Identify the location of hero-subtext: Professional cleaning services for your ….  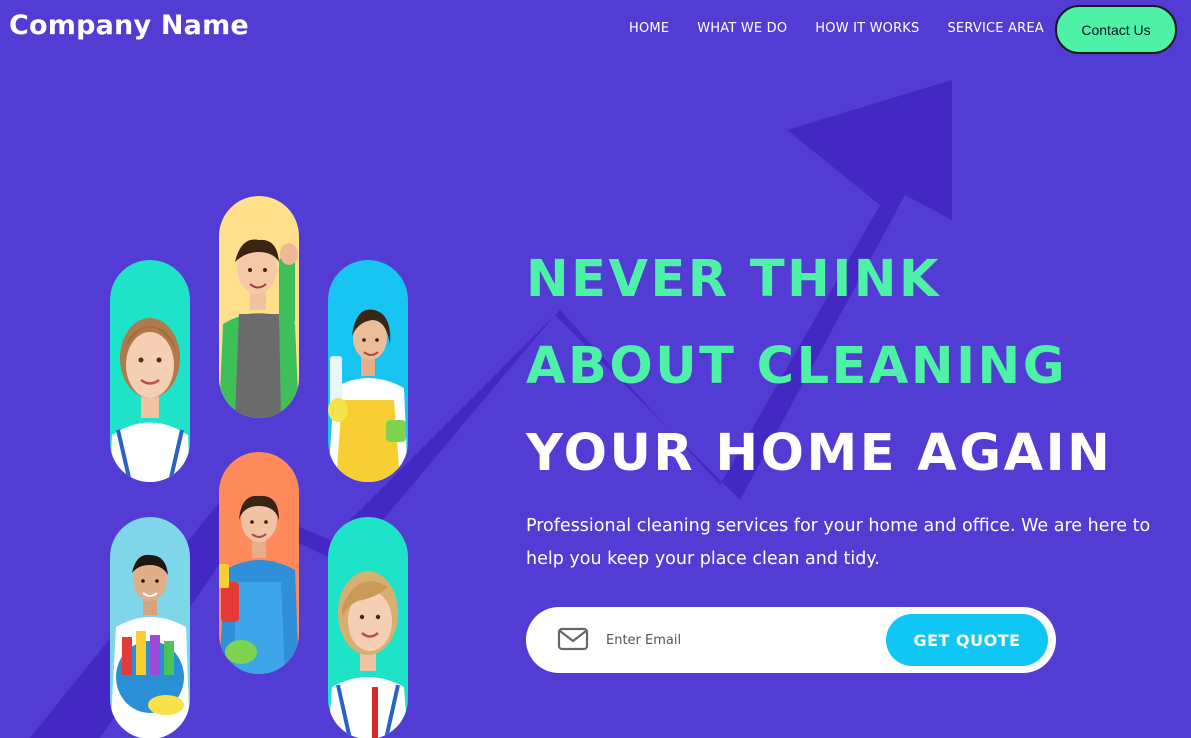
(838, 542).